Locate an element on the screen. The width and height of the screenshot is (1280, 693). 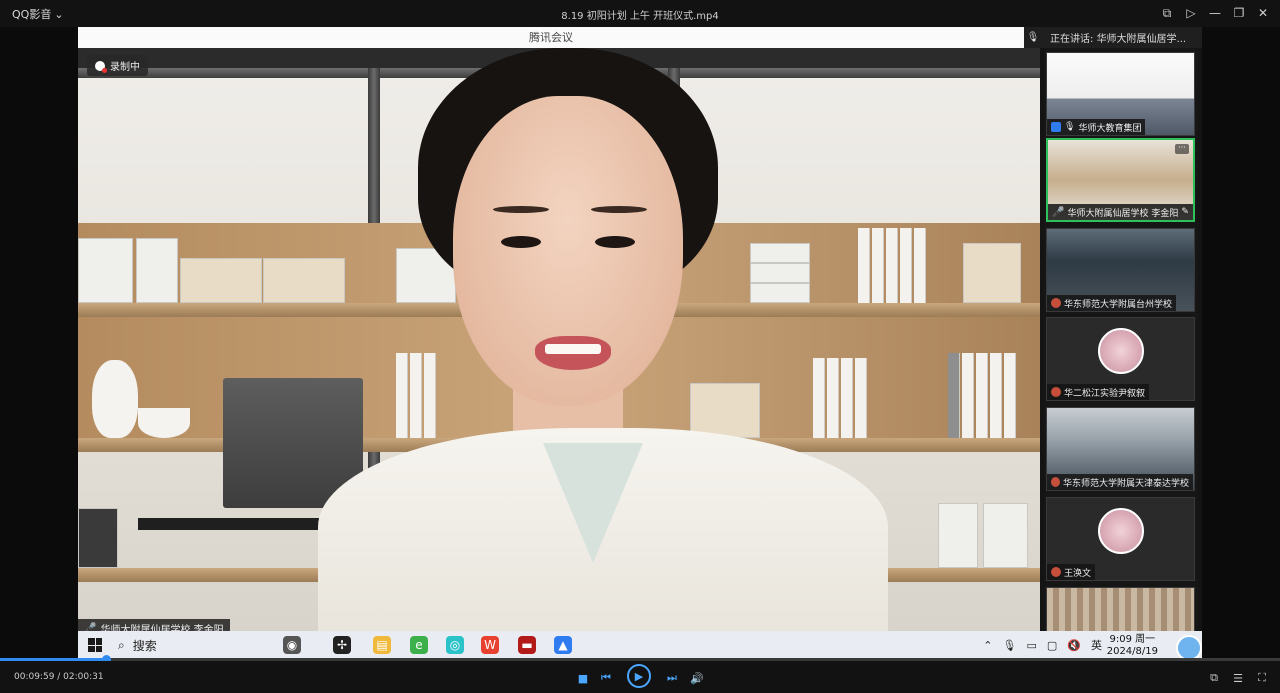
participant-tile: 华二松江实验尹叙叙 is located at coordinates (1120, 359).